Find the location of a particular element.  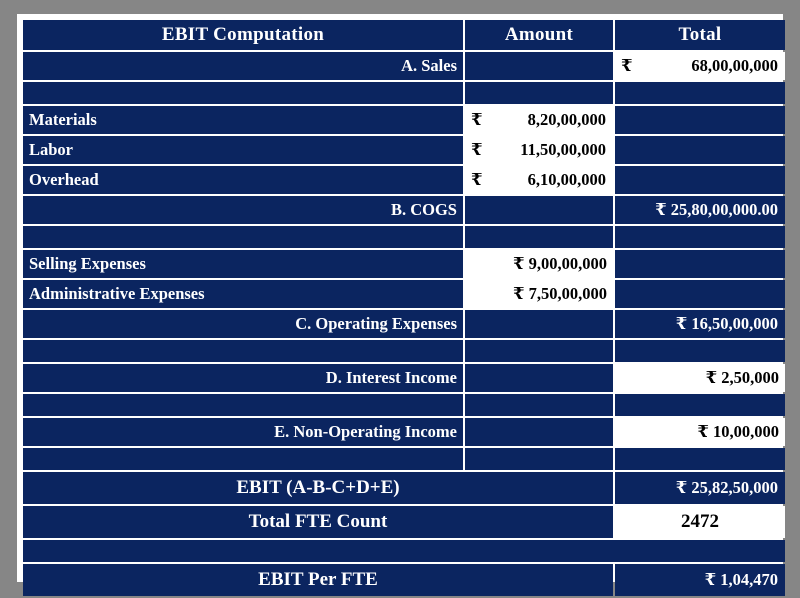

cell-nonop-amount-empty is located at coordinates (539, 432).